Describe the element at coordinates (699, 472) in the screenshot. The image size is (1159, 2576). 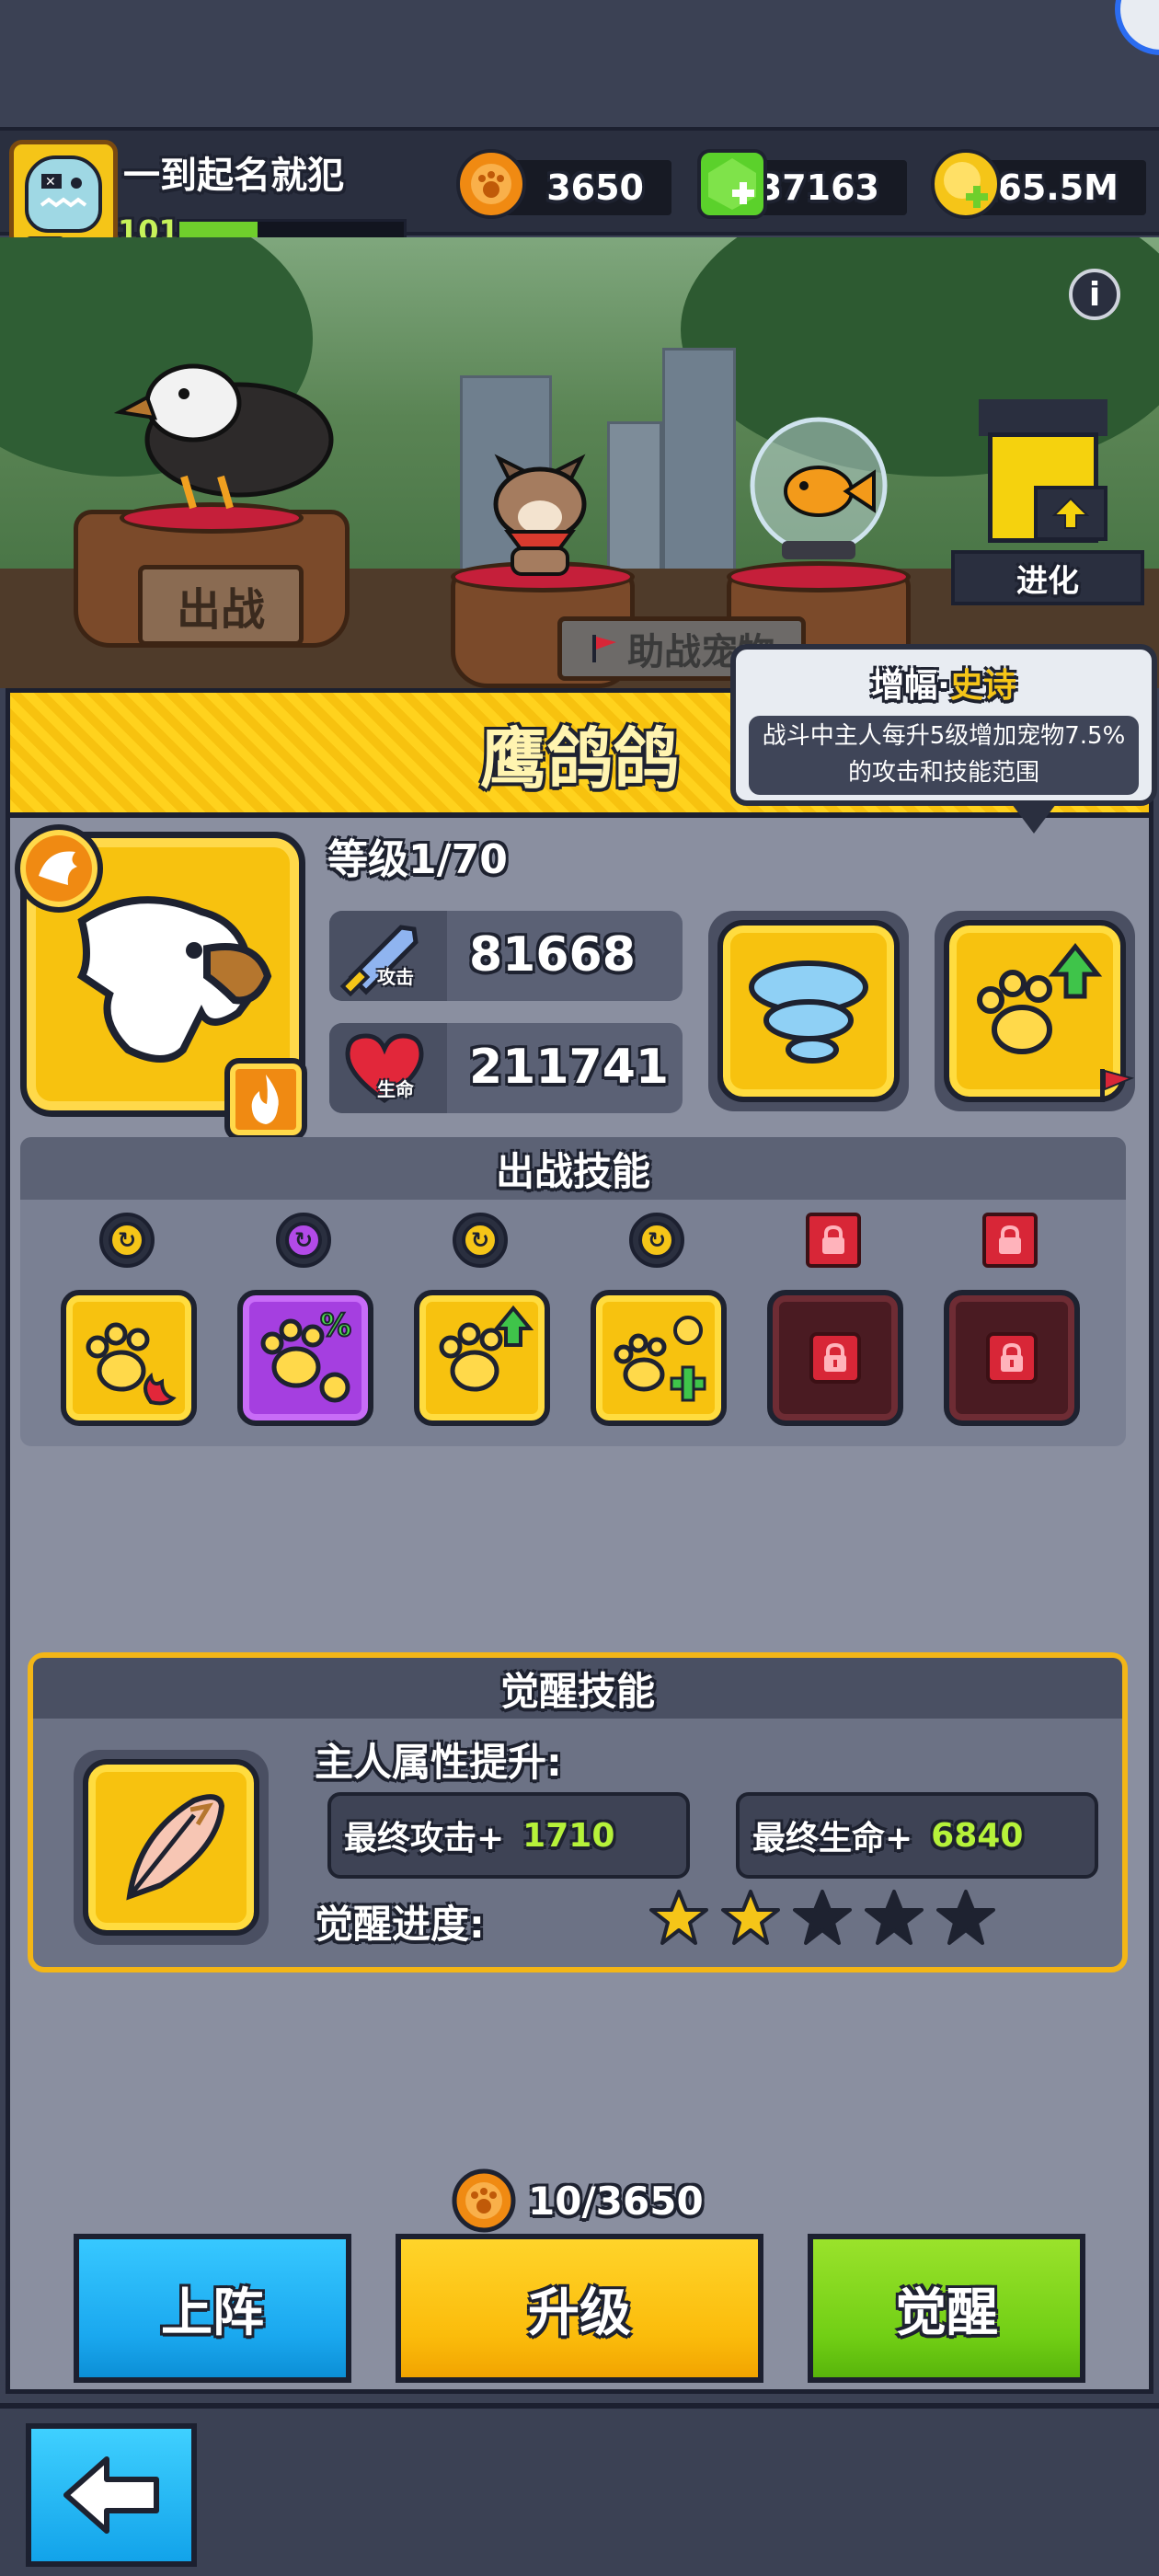
I see `background-building` at that location.